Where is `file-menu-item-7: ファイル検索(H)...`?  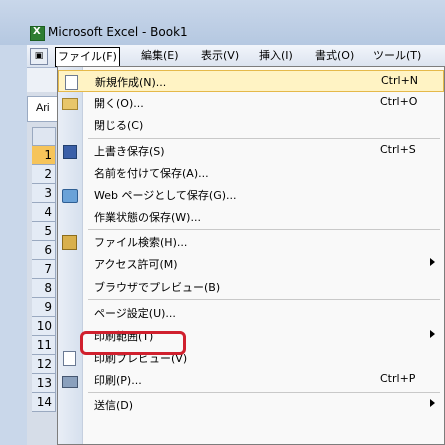
file-menu-item-7: ファイル検索(H)... is located at coordinates (251, 242).